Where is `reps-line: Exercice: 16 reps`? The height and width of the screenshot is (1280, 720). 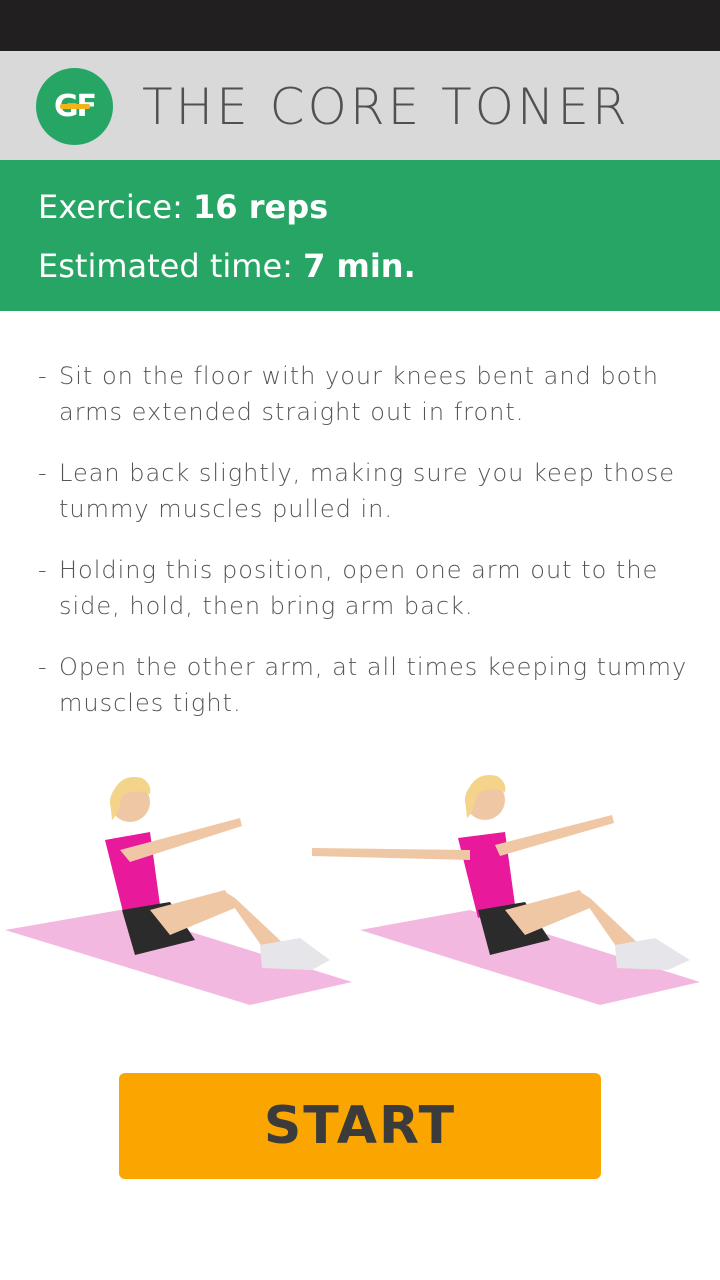 reps-line: Exercice: 16 reps is located at coordinates (183, 207).